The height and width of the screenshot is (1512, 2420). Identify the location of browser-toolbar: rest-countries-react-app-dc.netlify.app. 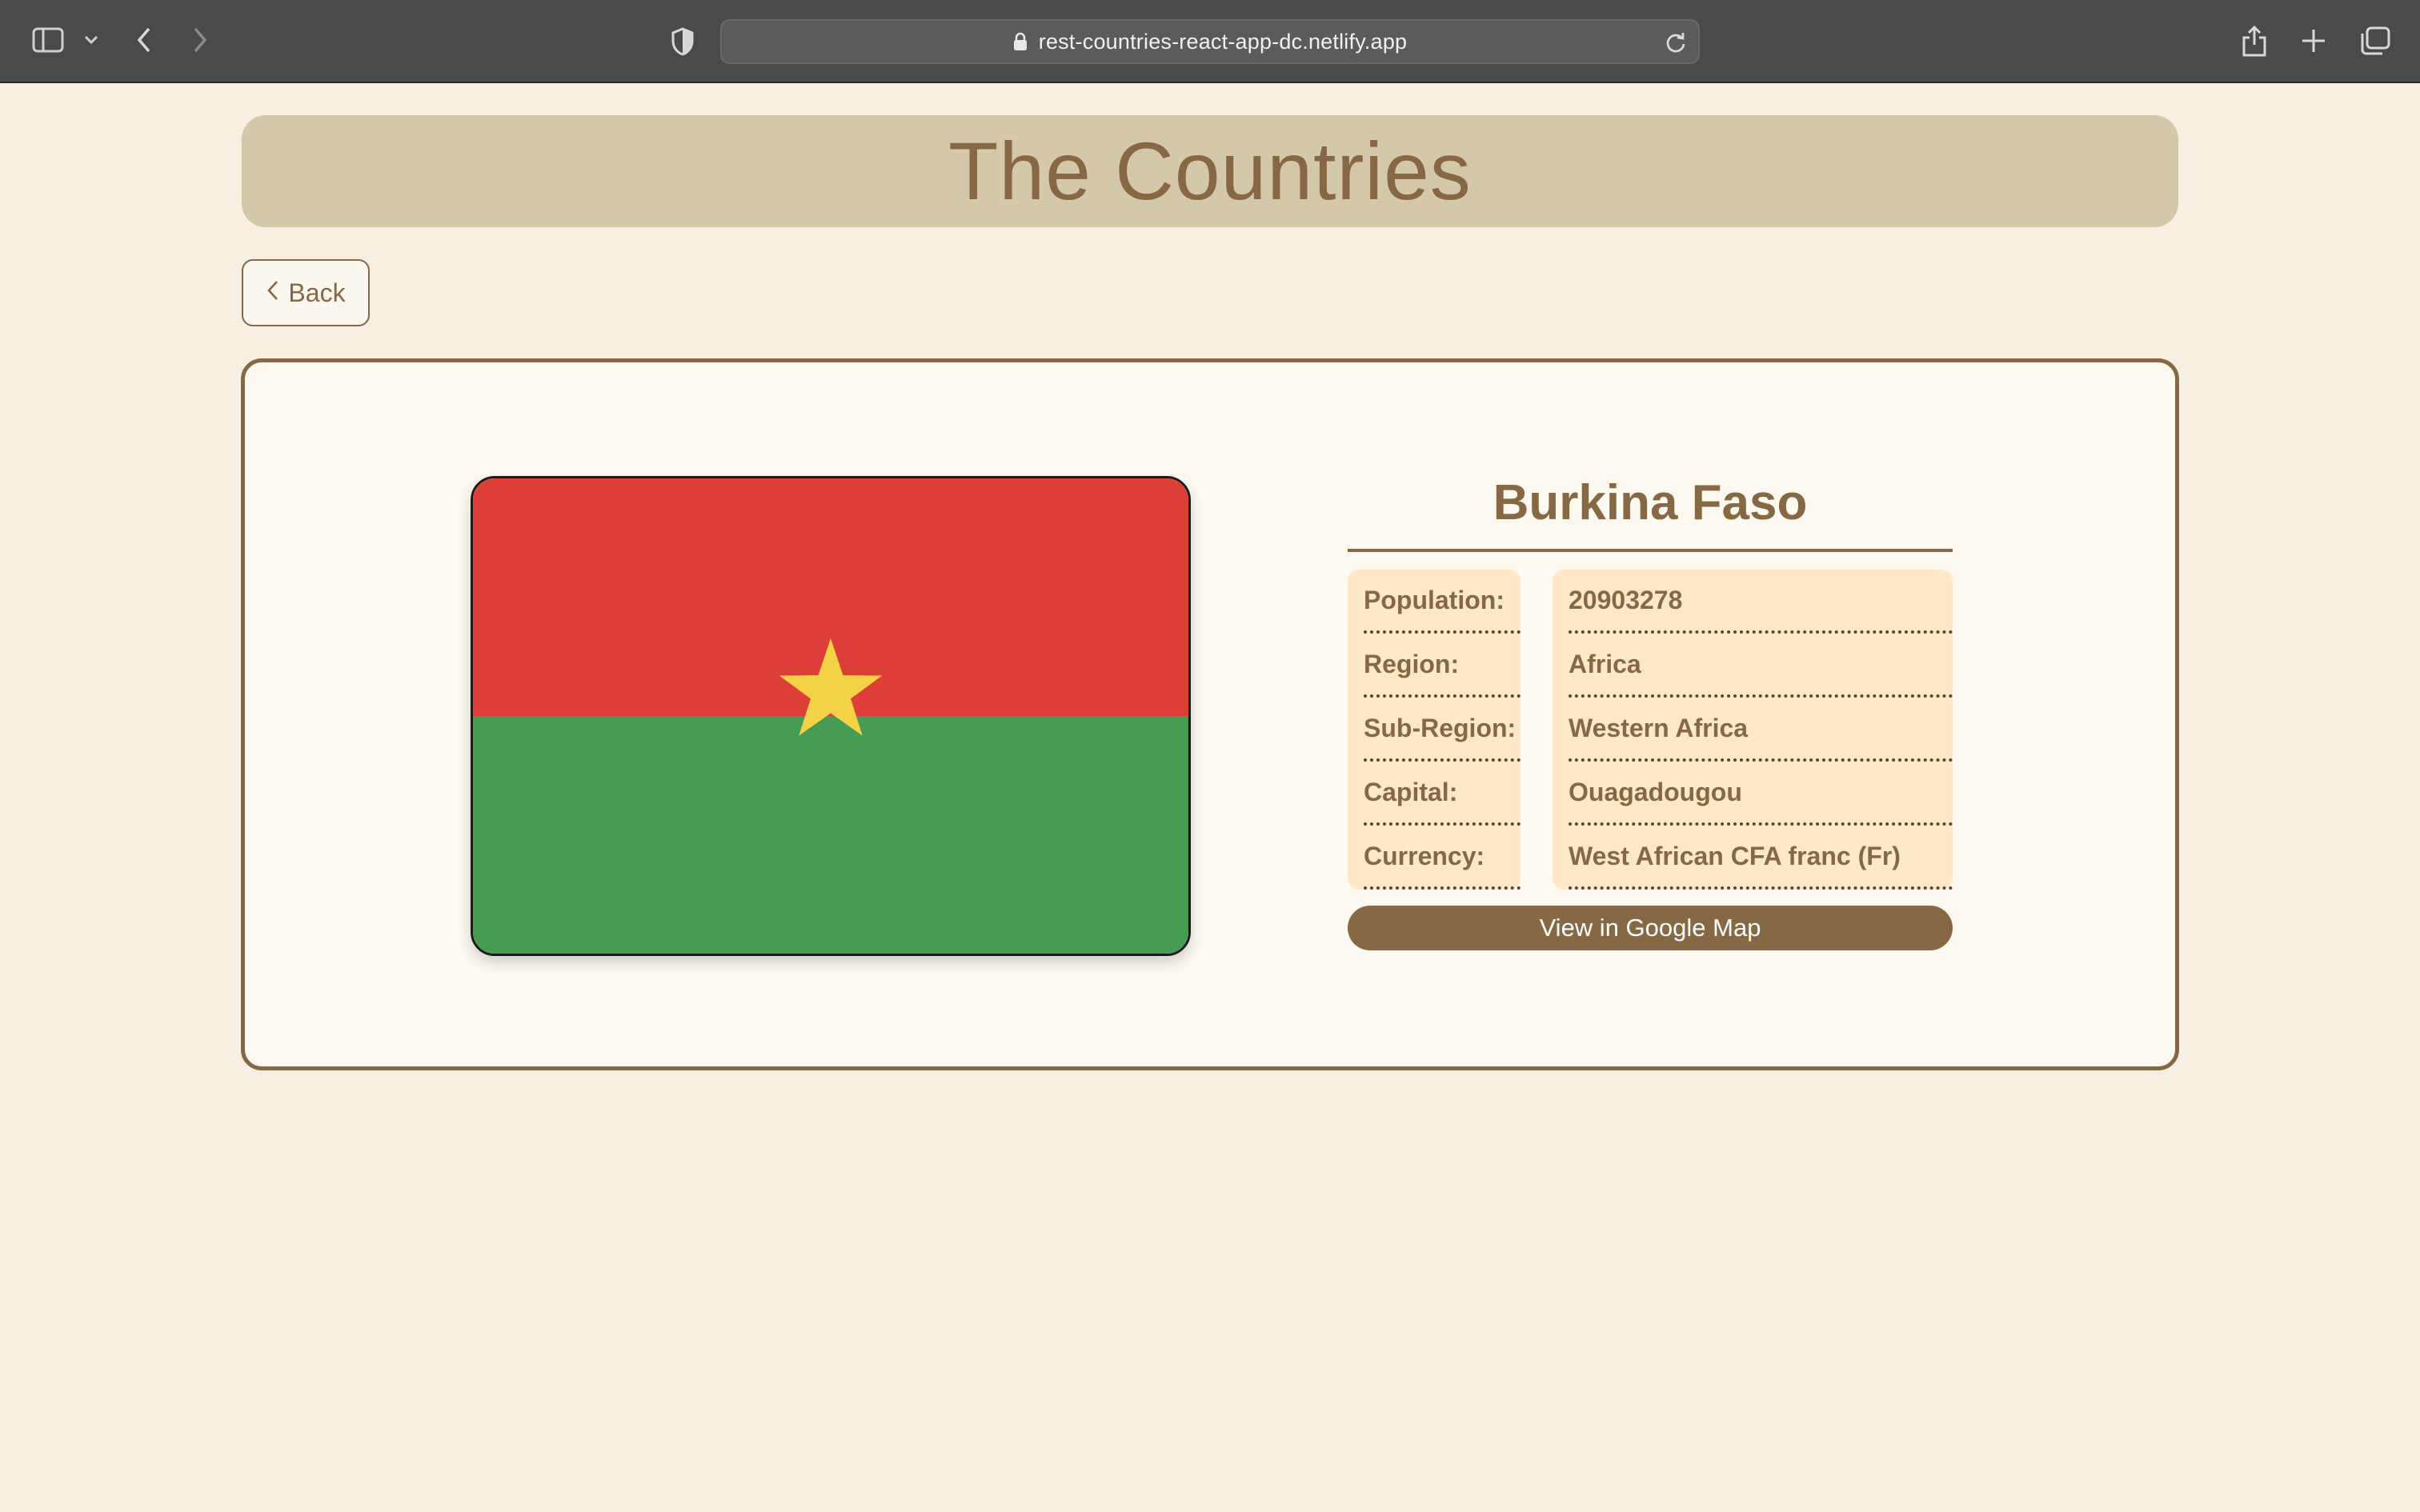
(1210, 41).